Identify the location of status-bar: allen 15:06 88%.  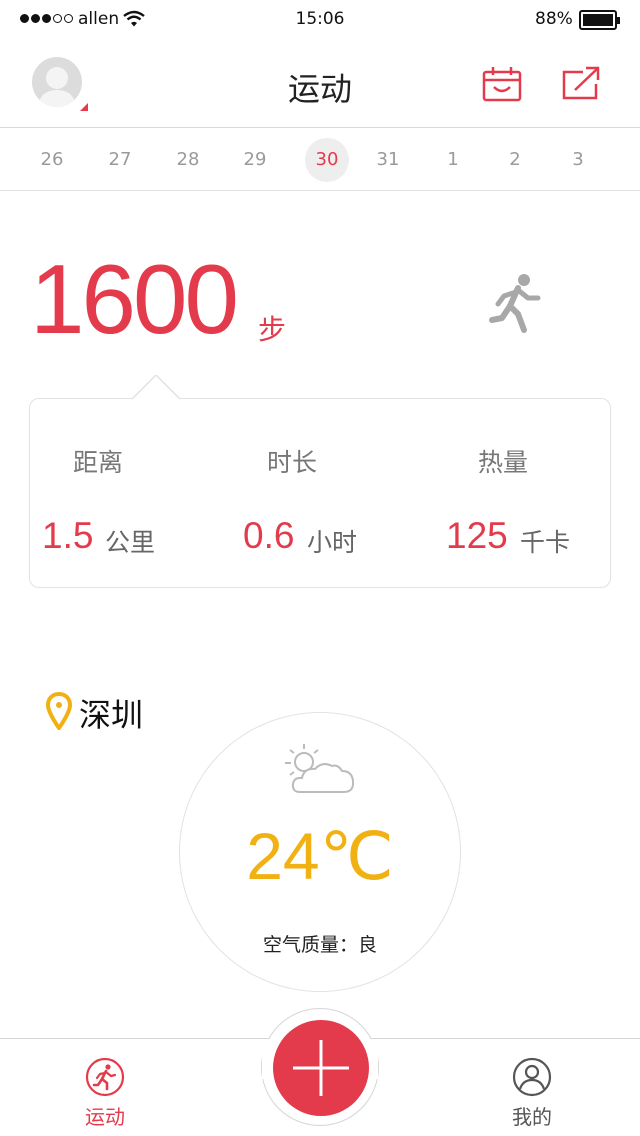
(320, 20).